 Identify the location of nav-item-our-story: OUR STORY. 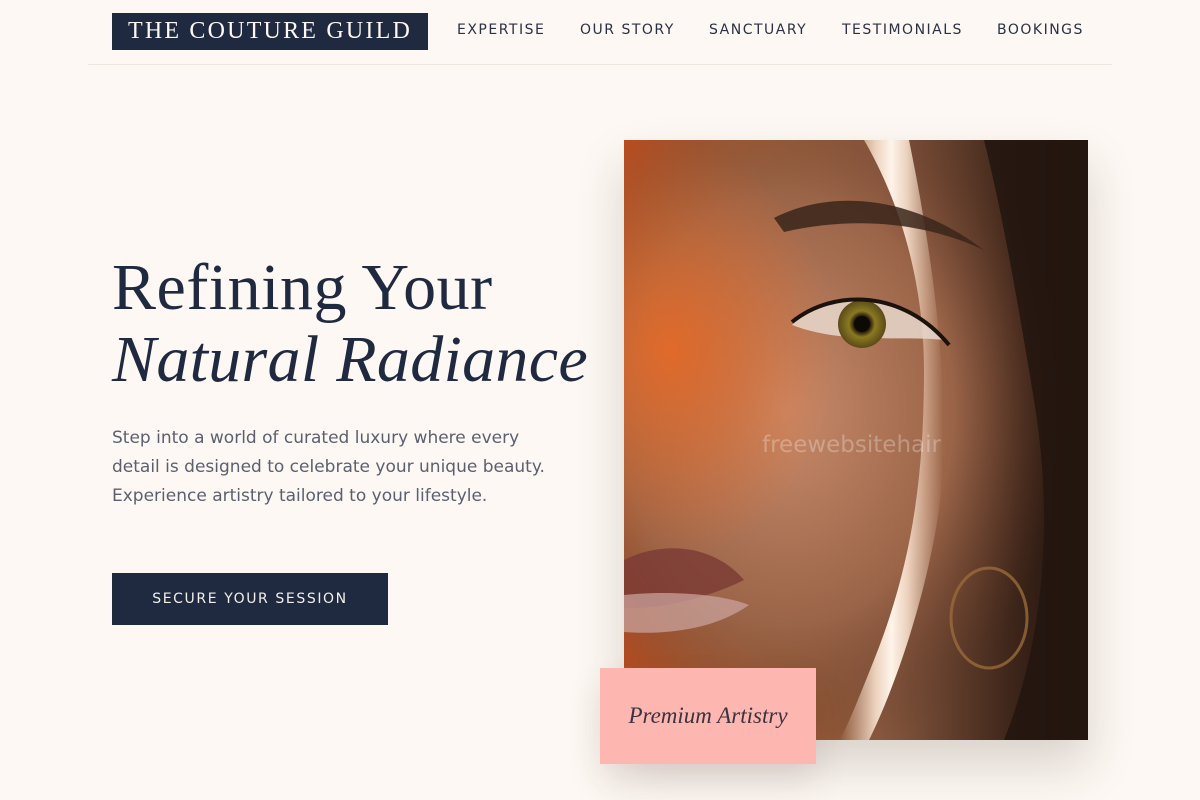
(627, 30).